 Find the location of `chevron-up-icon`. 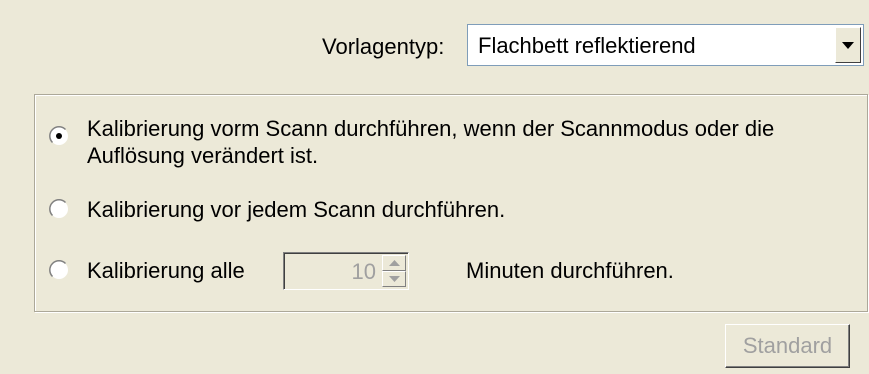

chevron-up-icon is located at coordinates (394, 263).